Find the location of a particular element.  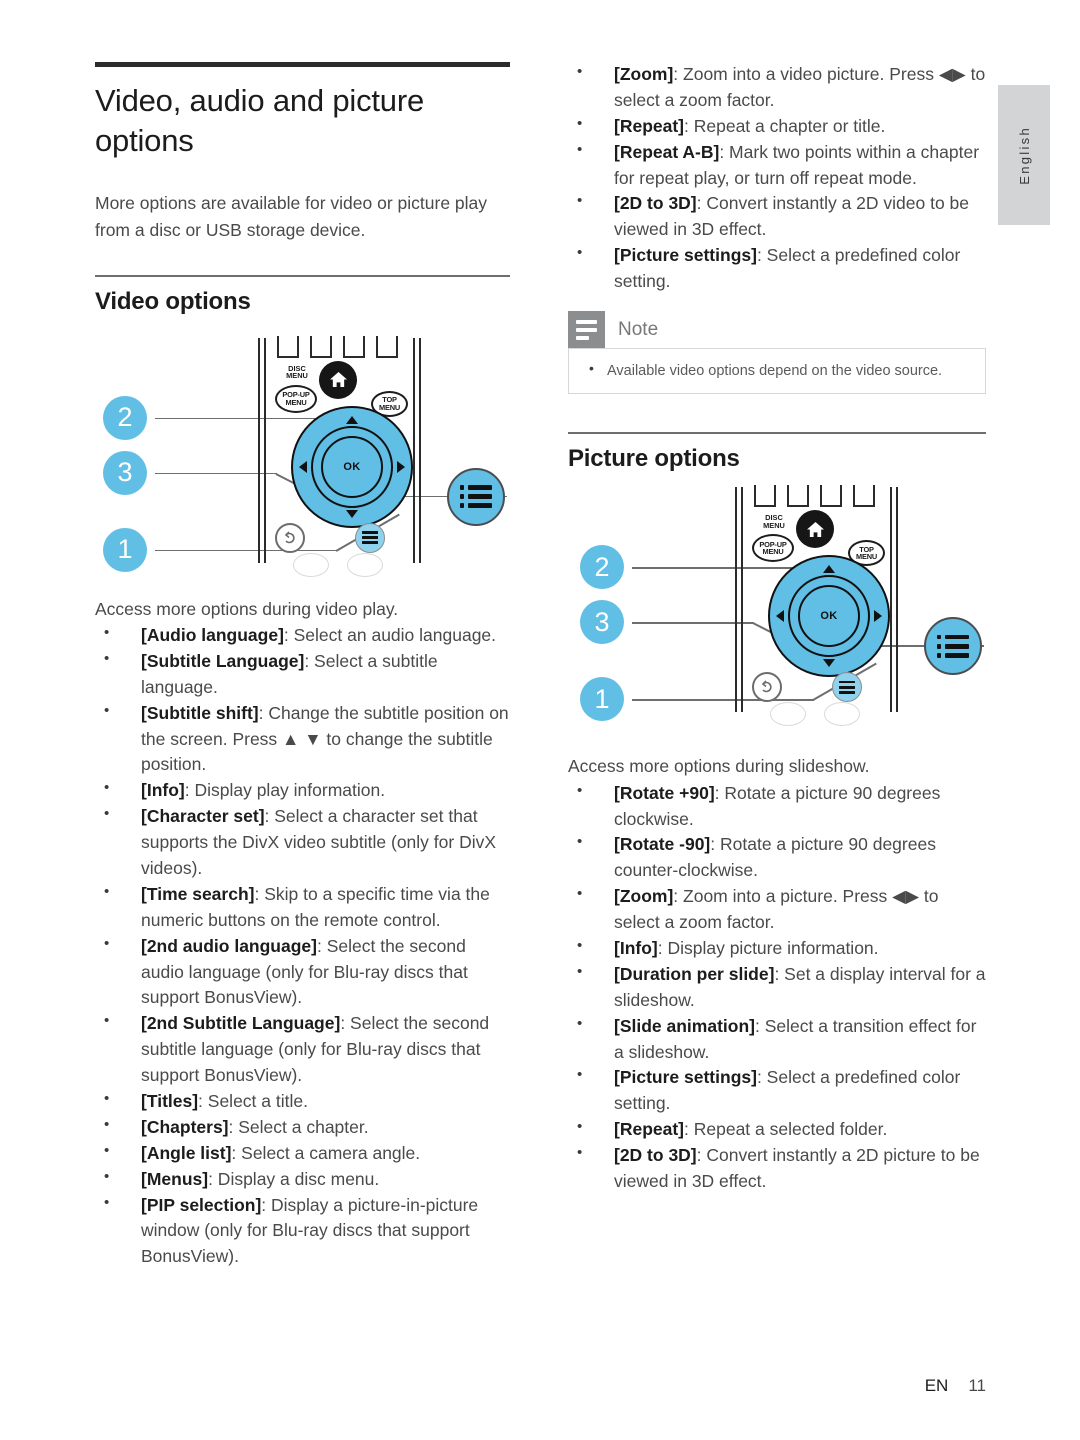

callout-1-label: 1 is located at coordinates (602, 698).